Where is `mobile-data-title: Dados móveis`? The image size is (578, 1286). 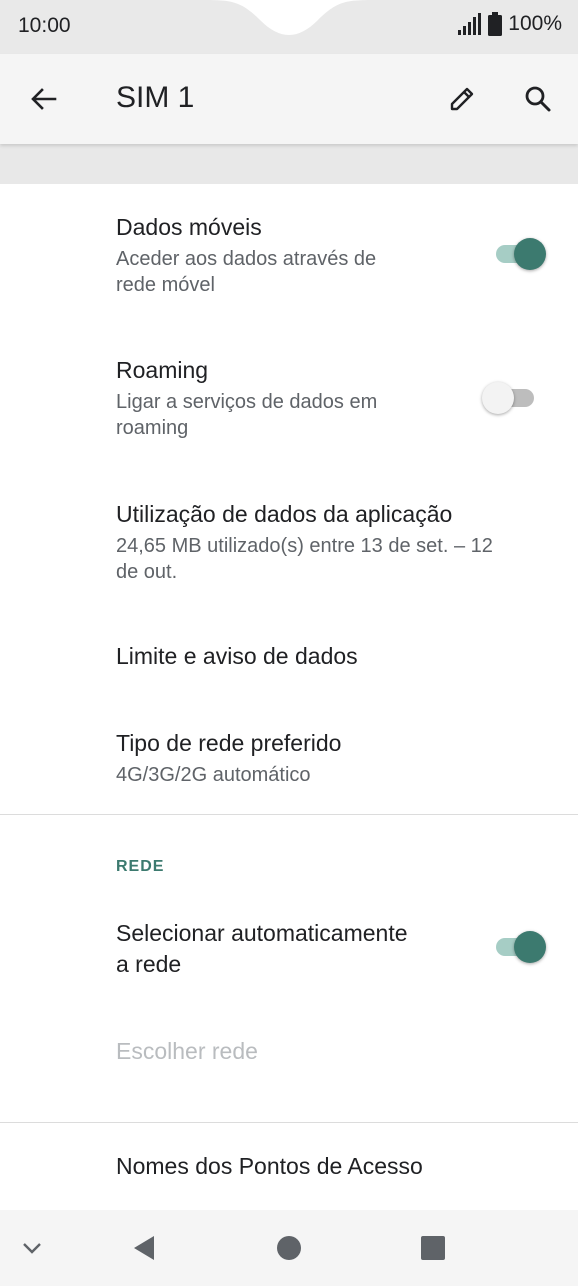
mobile-data-title: Dados móveis is located at coordinates (189, 227).